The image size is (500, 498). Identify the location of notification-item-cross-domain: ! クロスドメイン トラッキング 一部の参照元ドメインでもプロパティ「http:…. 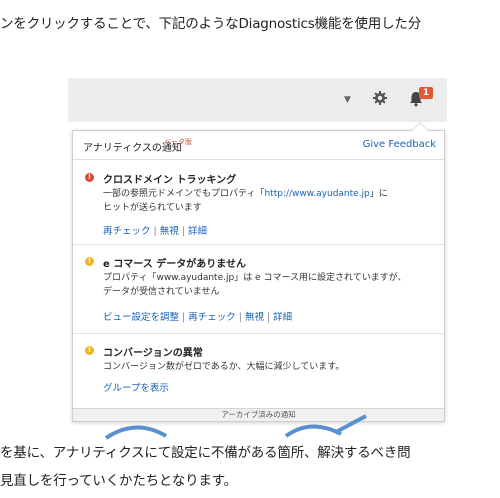
(258, 202).